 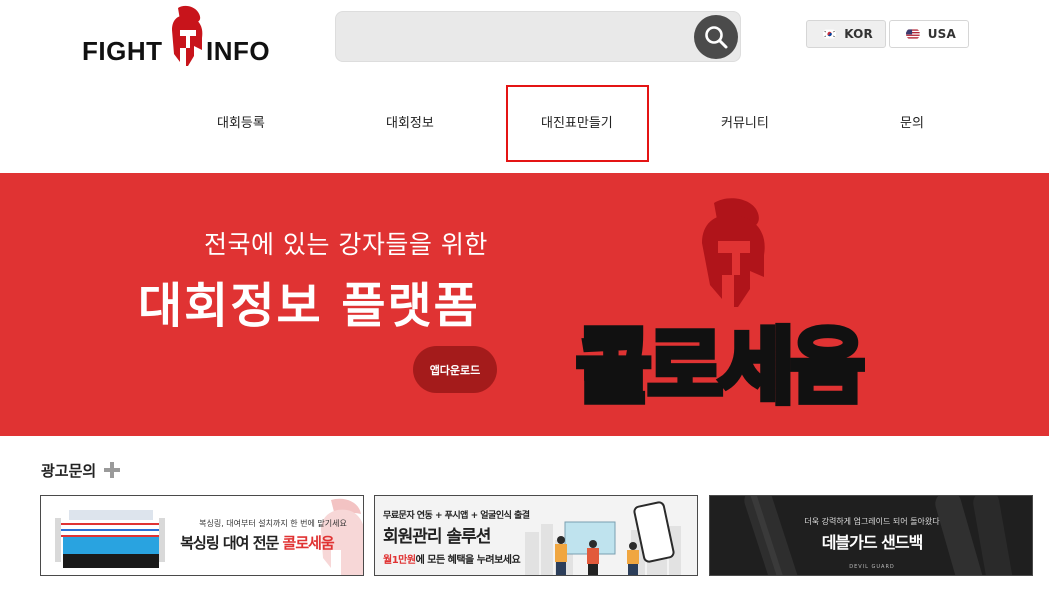 What do you see at coordinates (309, 543) in the screenshot?
I see `ad1-line2-red: 콜로세움` at bounding box center [309, 543].